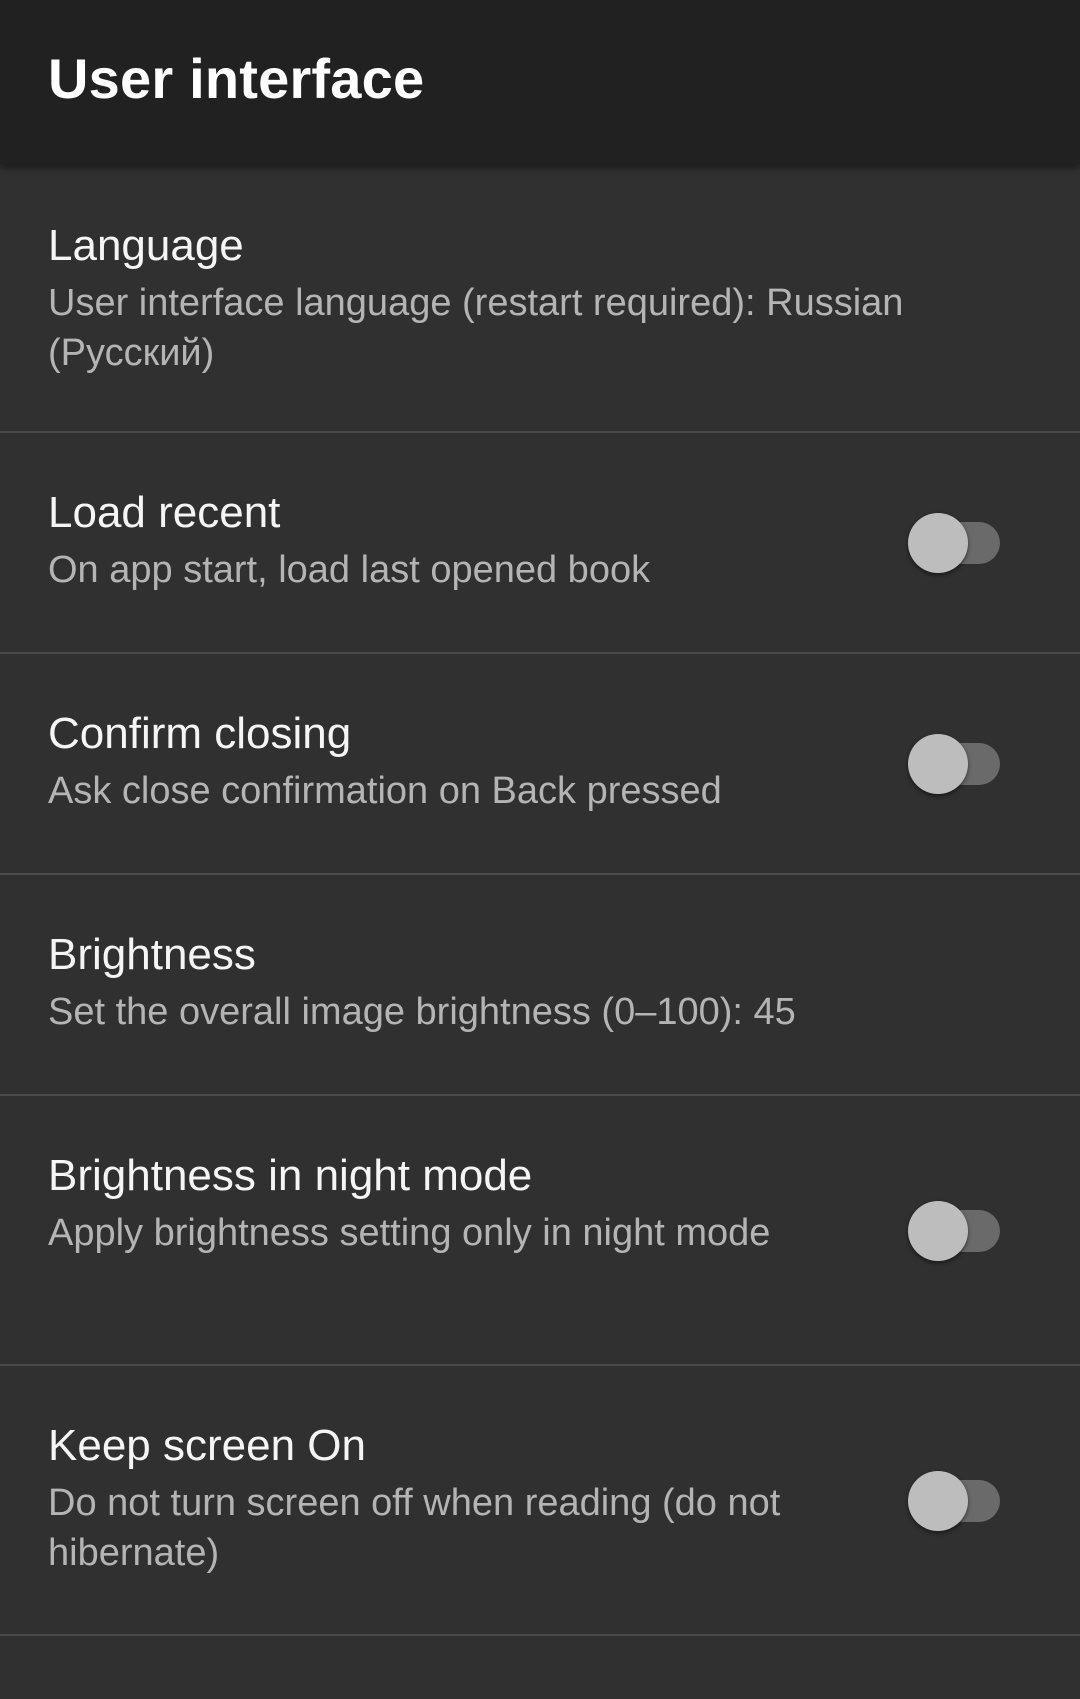 The width and height of the screenshot is (1080, 1699). I want to click on pref-load-recent-title: Load recent, so click(164, 512).